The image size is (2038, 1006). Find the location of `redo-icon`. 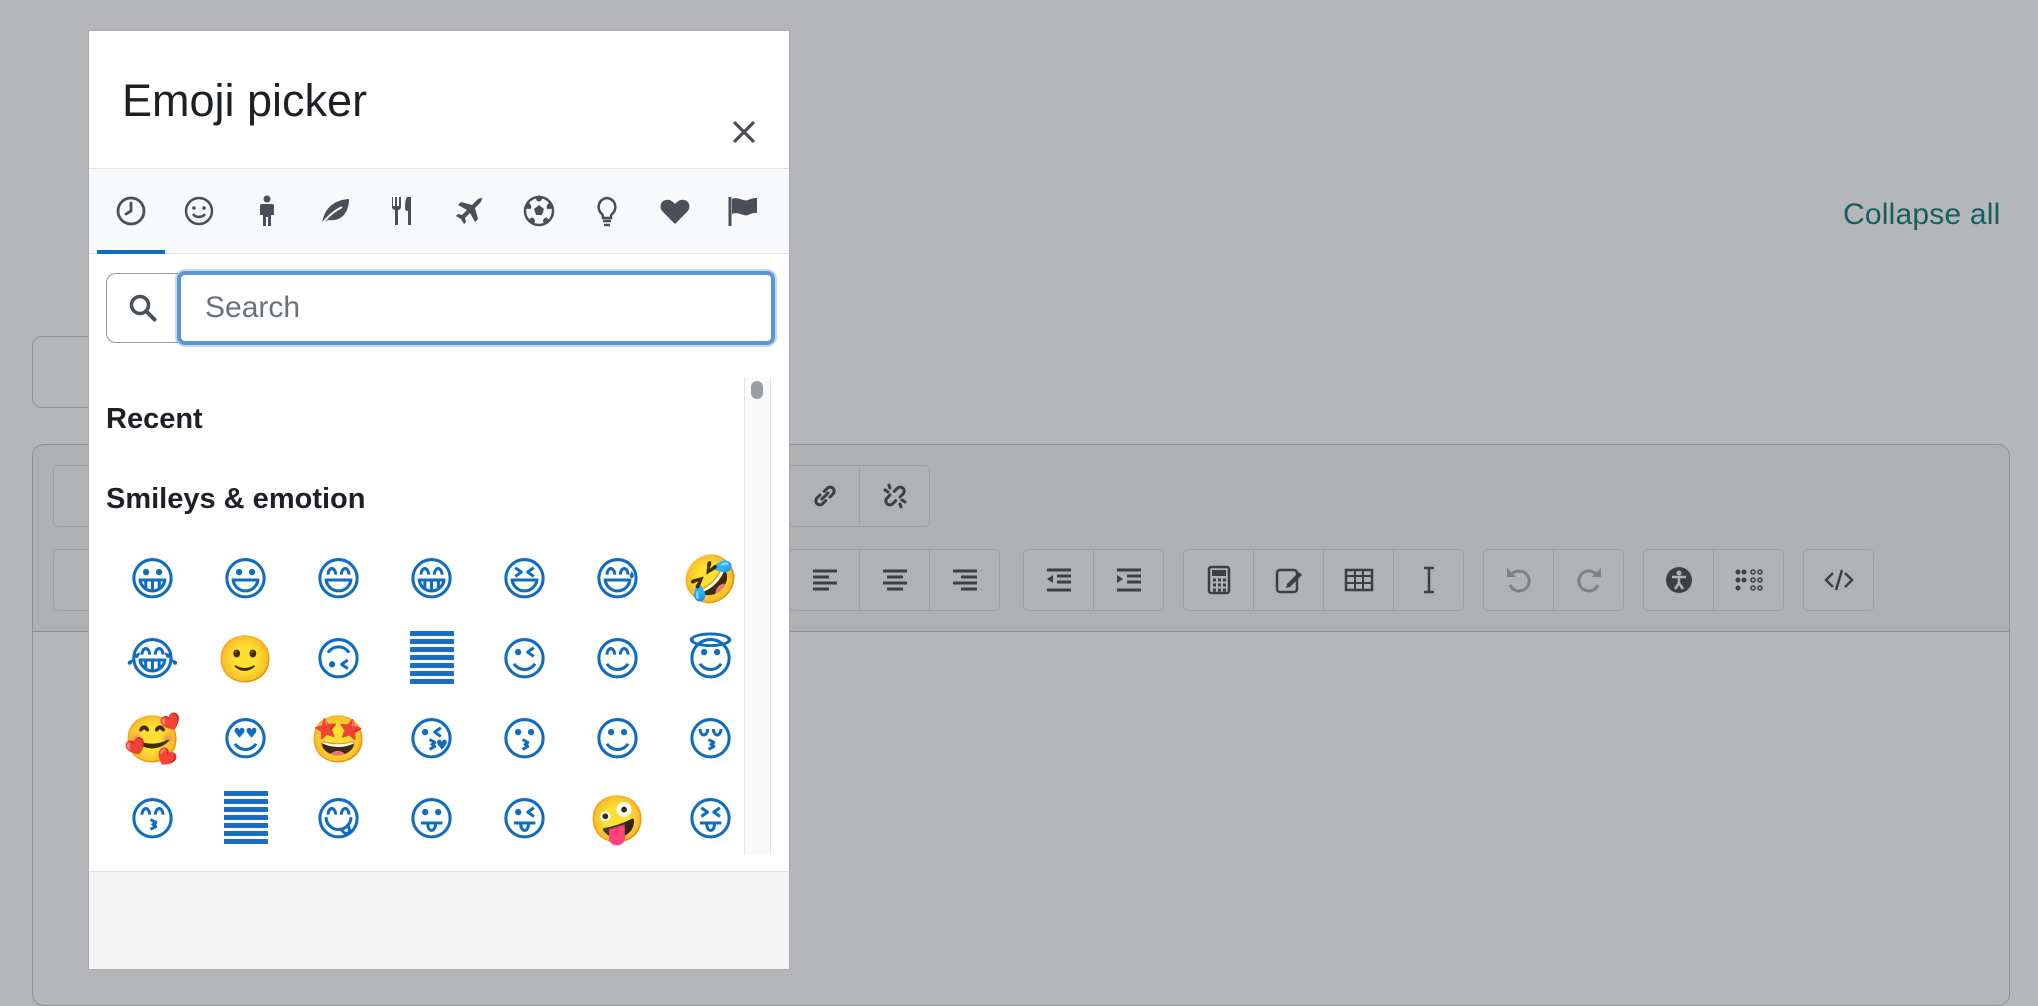

redo-icon is located at coordinates (1588, 580).